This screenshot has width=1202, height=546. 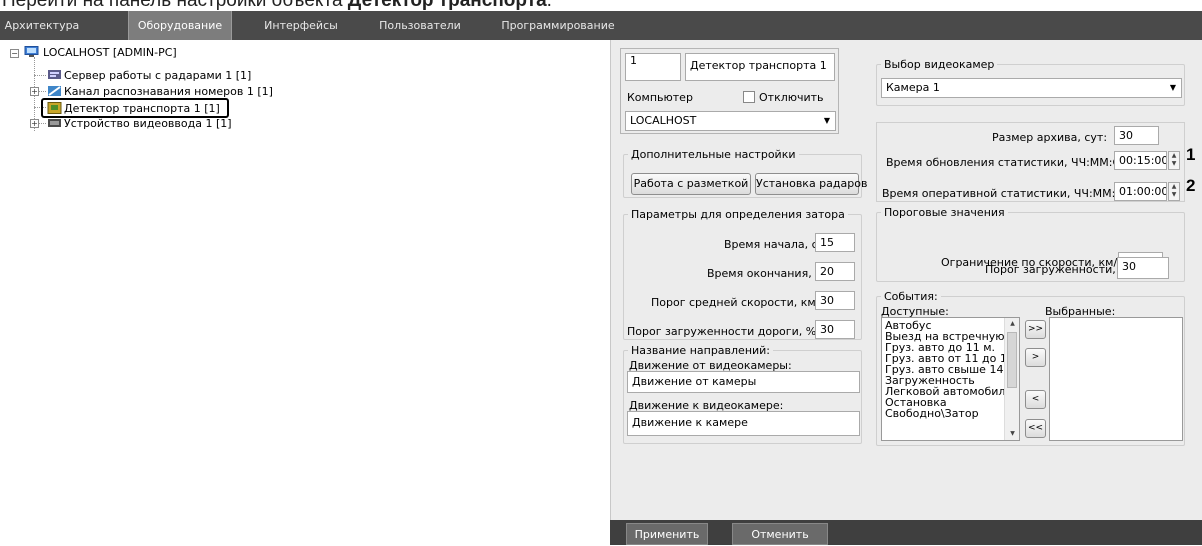 I want to click on lpr-channel-icon, so click(x=54, y=91).